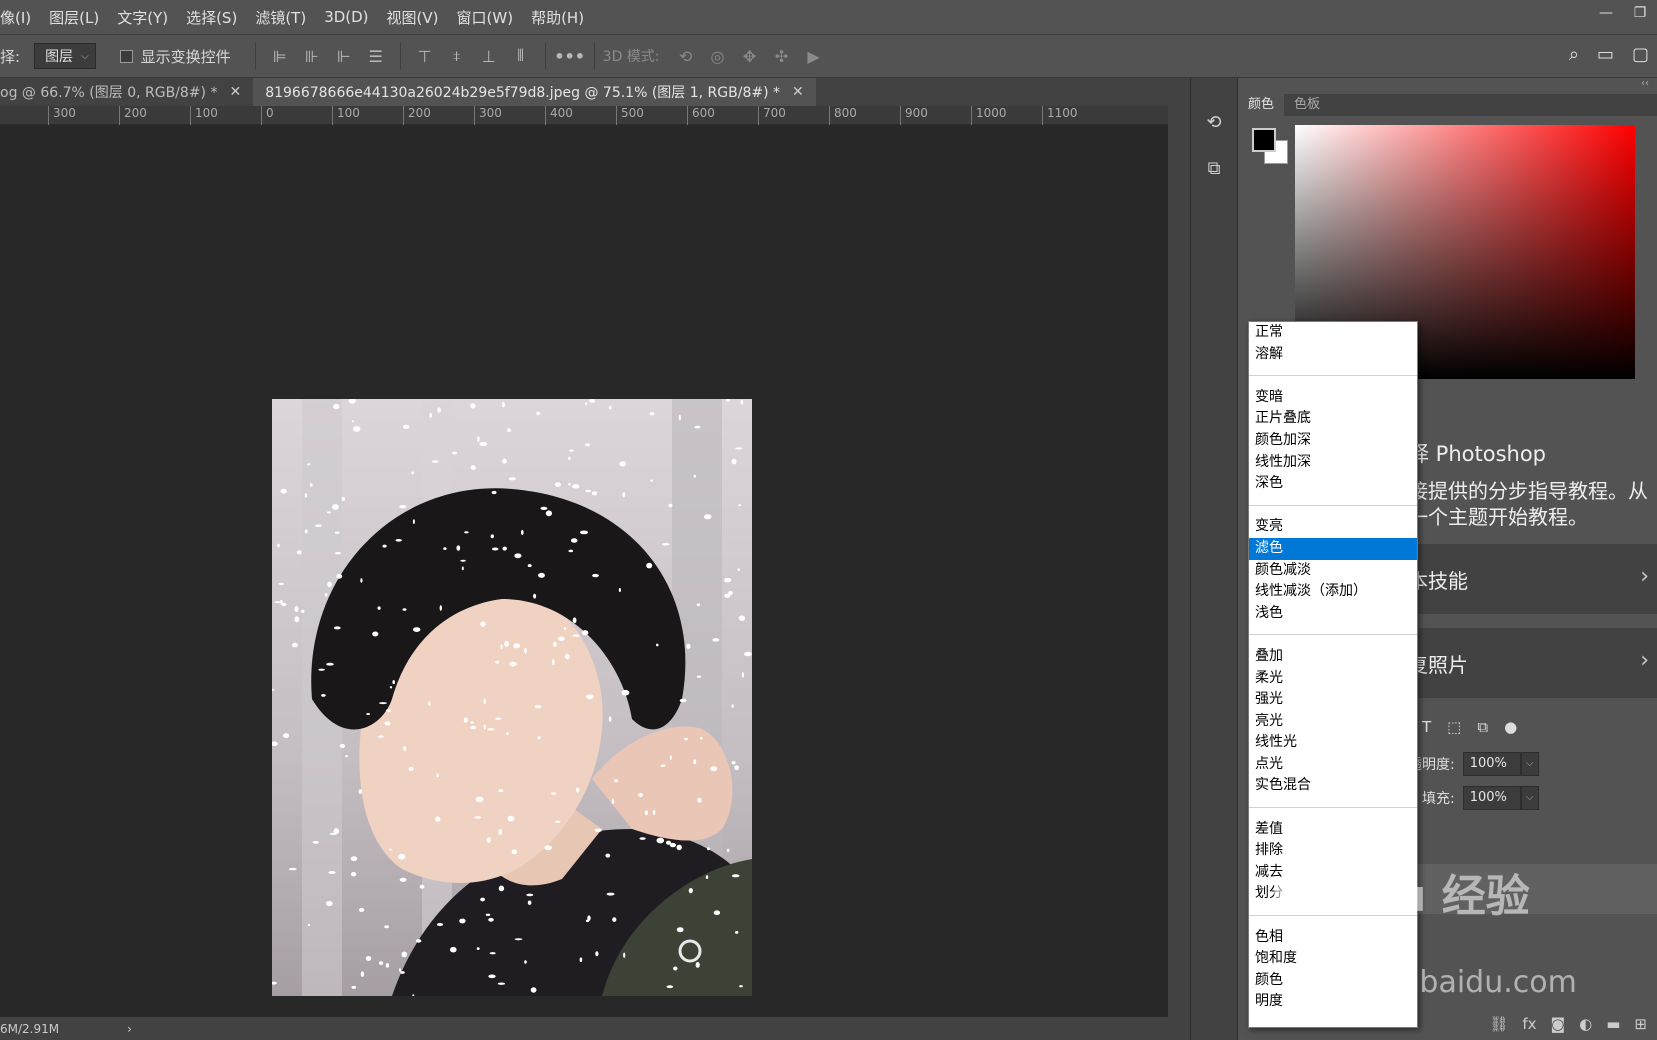 This screenshot has width=1657, height=1040. Describe the element at coordinates (1333, 679) in the screenshot. I see `blend-mode-option: 柔光` at that location.